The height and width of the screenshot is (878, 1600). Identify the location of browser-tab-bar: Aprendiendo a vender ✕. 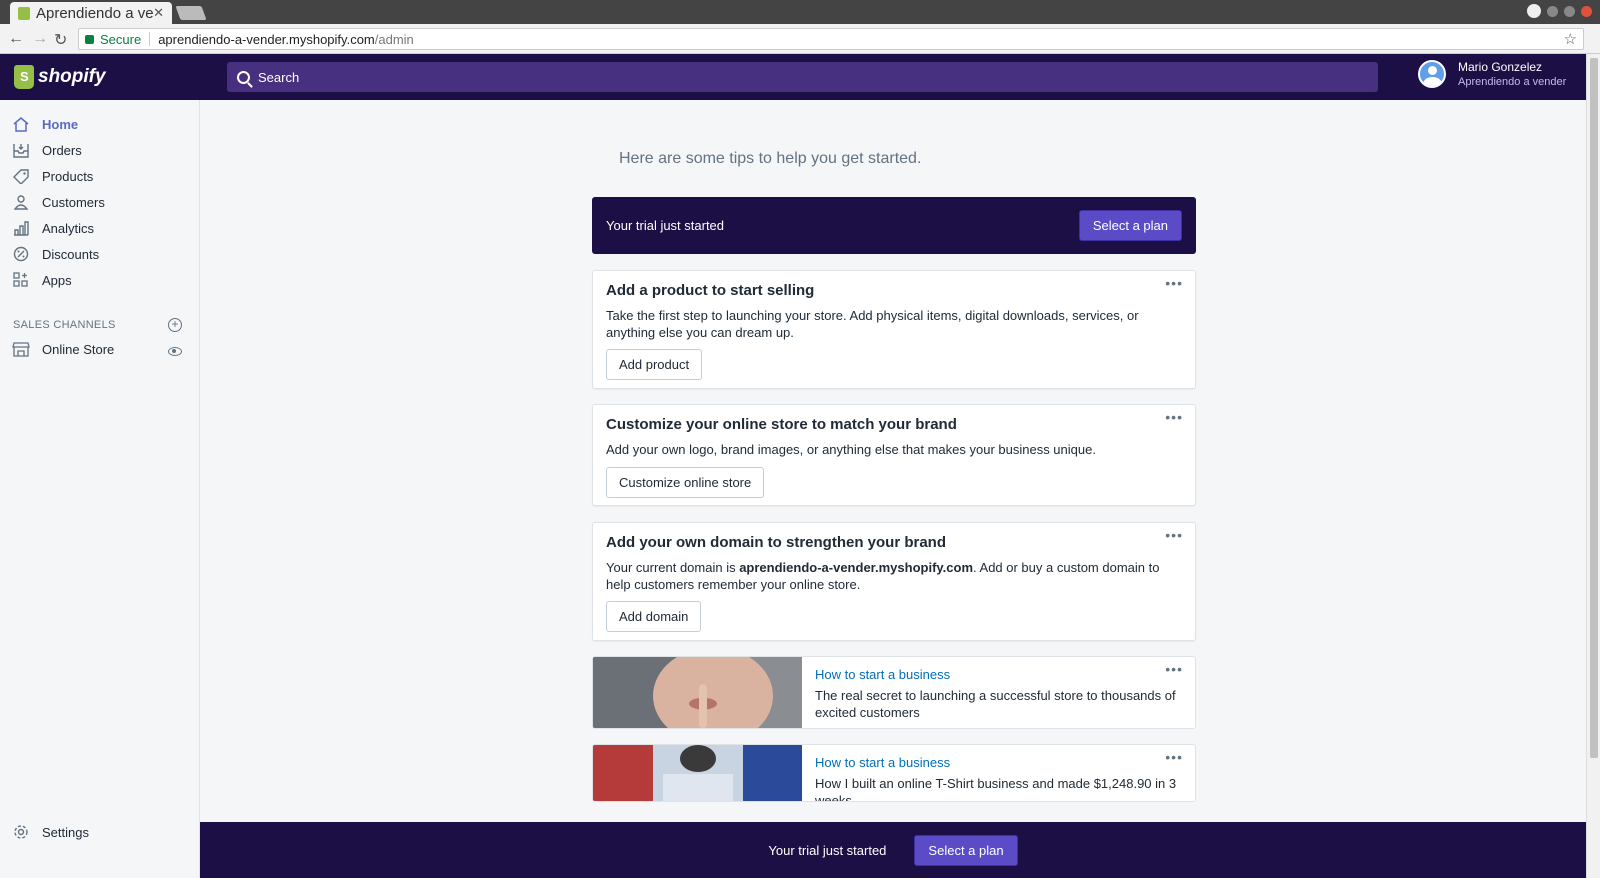
(800, 12).